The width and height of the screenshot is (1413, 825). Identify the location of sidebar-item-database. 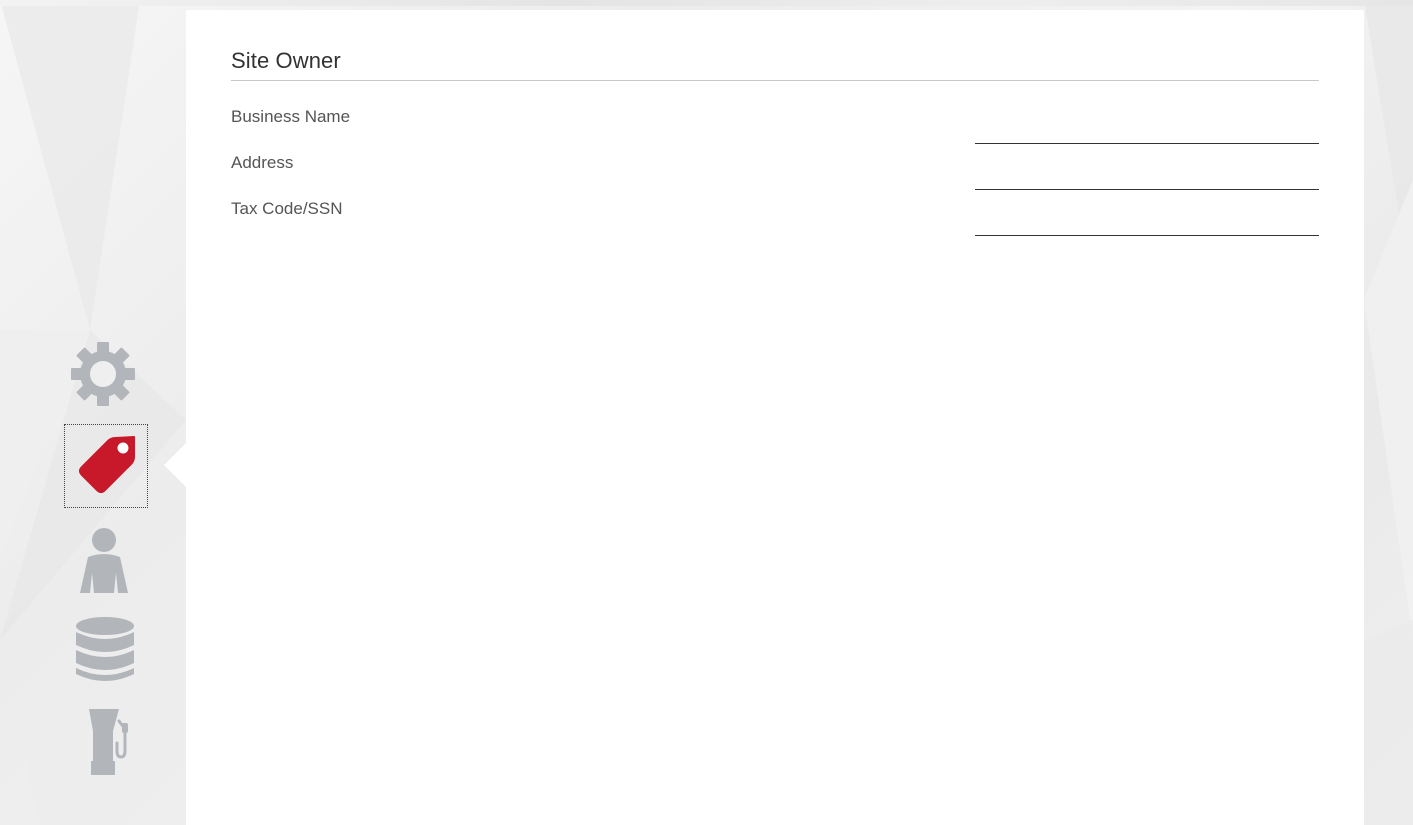
(105, 649).